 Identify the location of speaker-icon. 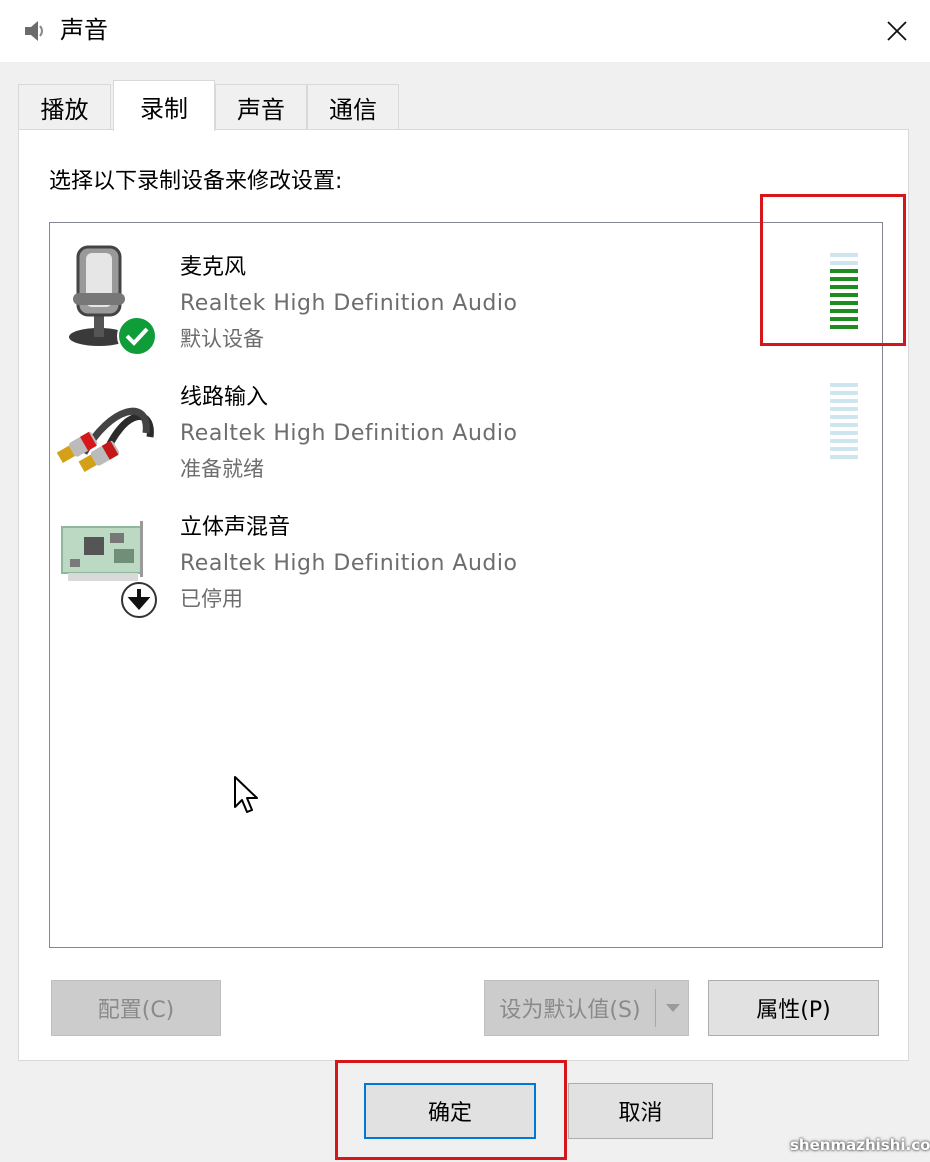
(34, 31).